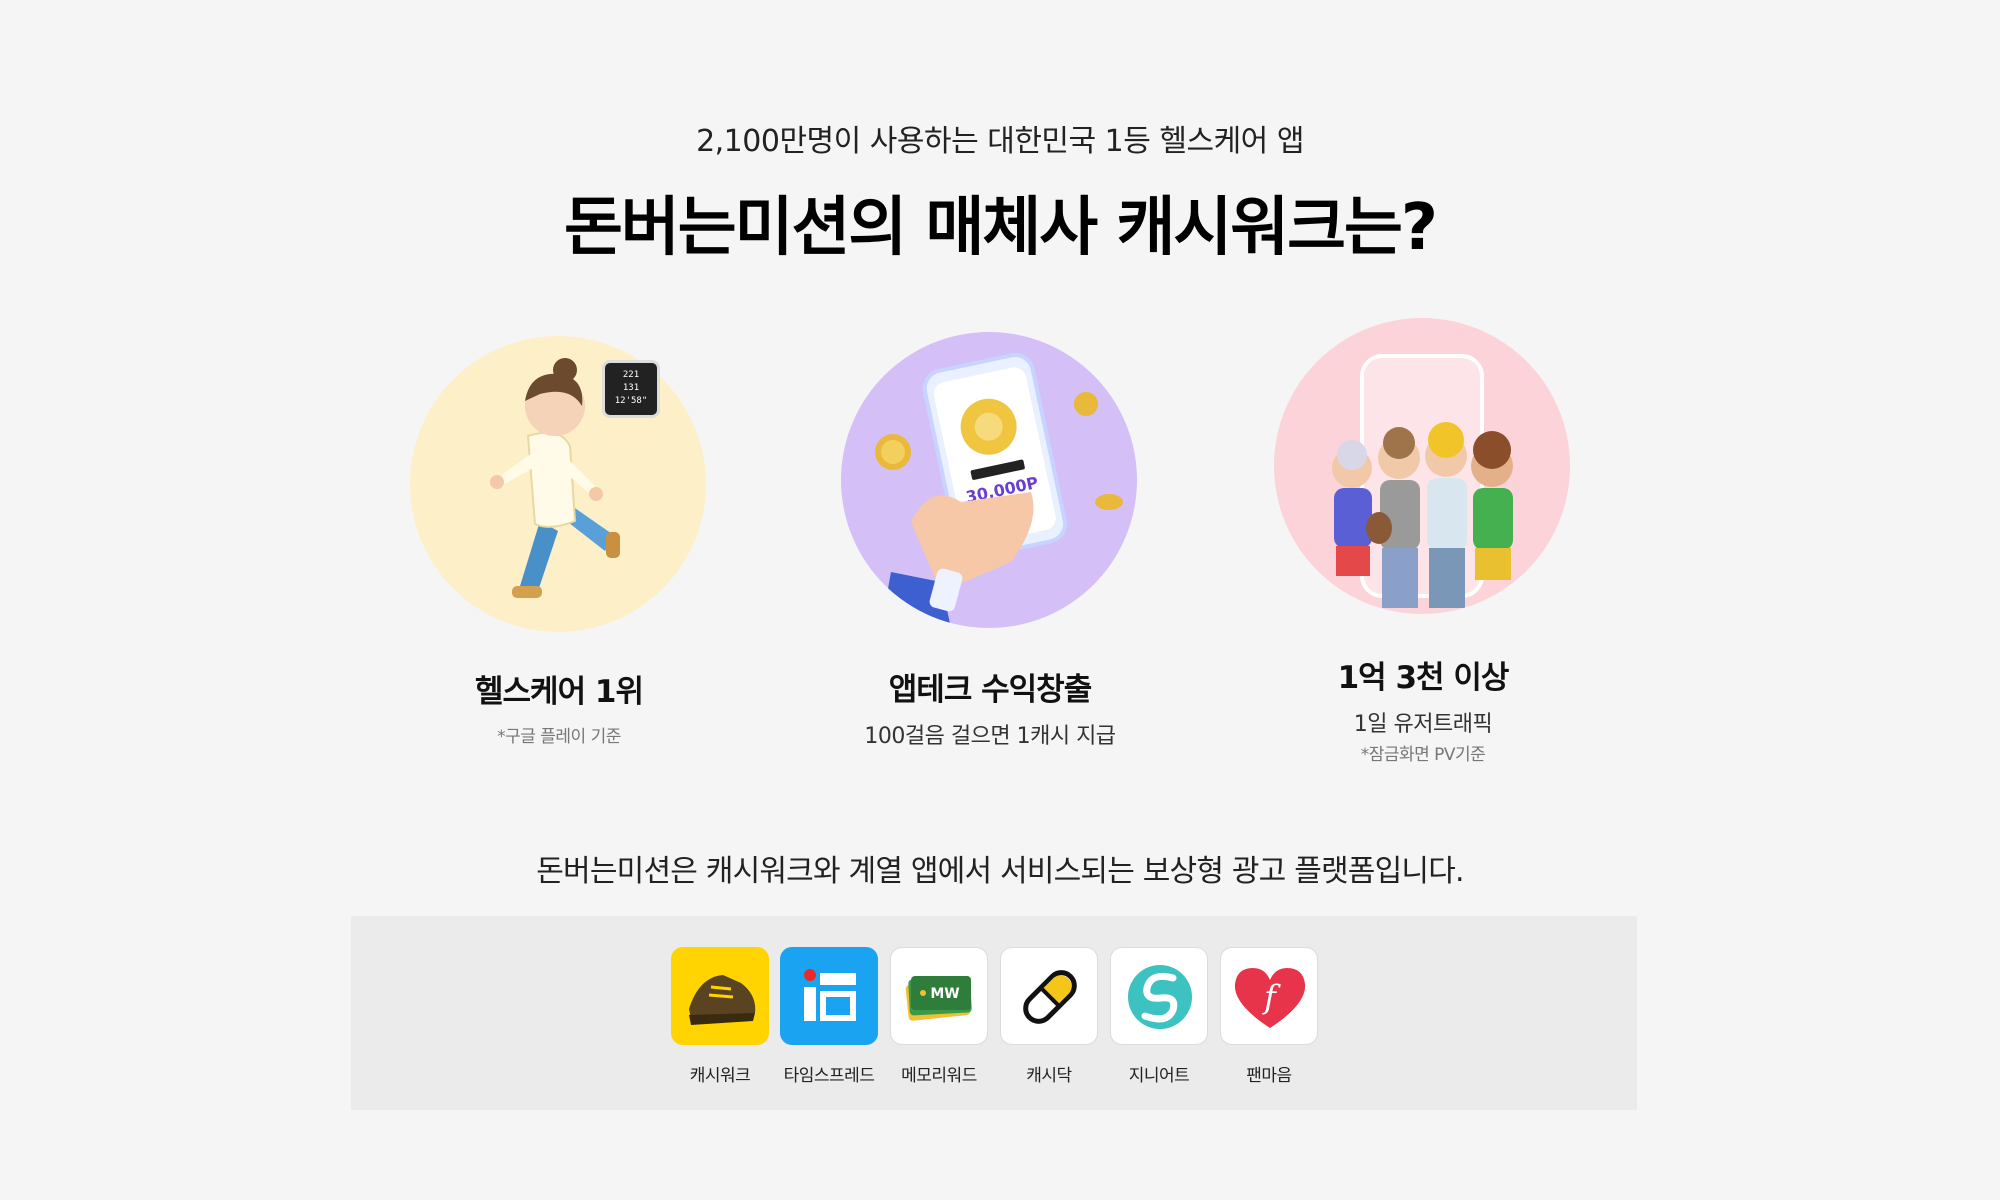  I want to click on feature-apptech: 30,000P 앱테크 수익창출 100걸음 걸으면 1캐시 지급, so click(990, 545).